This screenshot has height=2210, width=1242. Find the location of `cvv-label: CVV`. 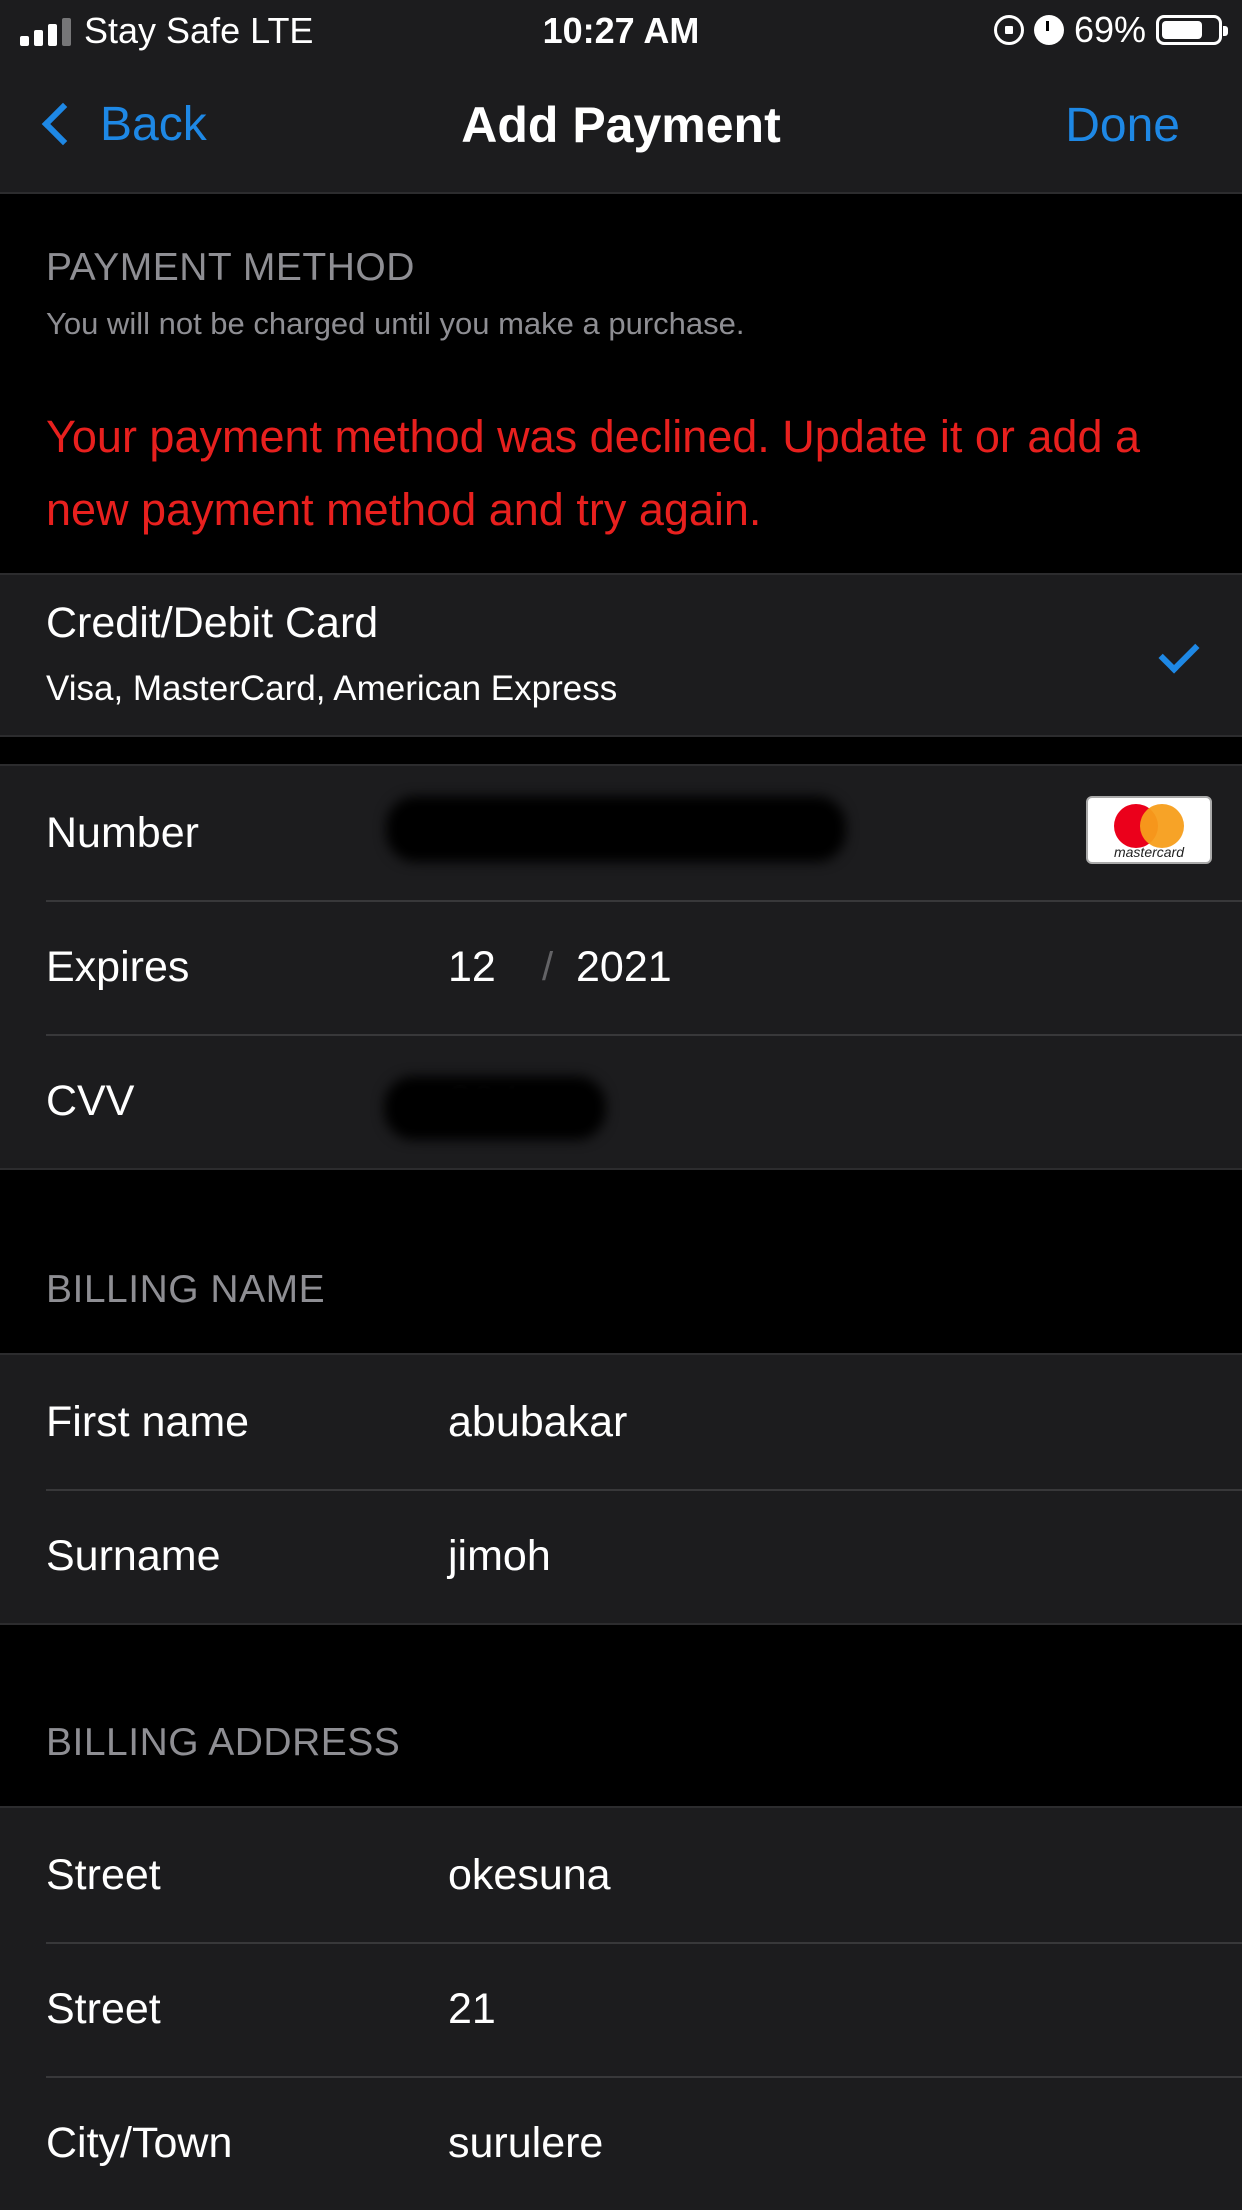

cvv-label: CVV is located at coordinates (90, 1101).